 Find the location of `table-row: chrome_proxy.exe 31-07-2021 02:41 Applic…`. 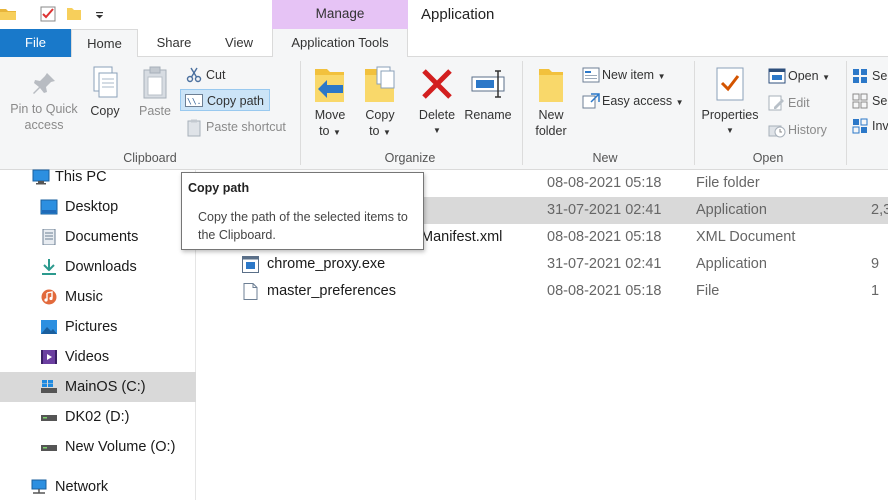

table-row: chrome_proxy.exe 31-07-2021 02:41 Applic… is located at coordinates (544, 264).